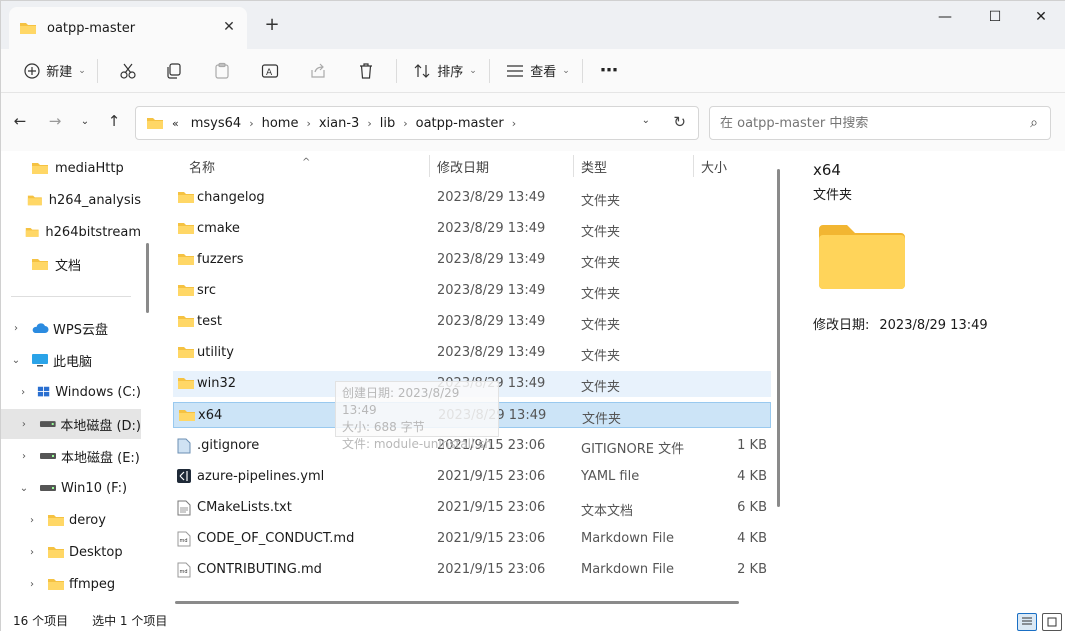 This screenshot has width=1065, height=631. I want to click on tab-oatpp-master: oatpp-master ✕, so click(128, 28).